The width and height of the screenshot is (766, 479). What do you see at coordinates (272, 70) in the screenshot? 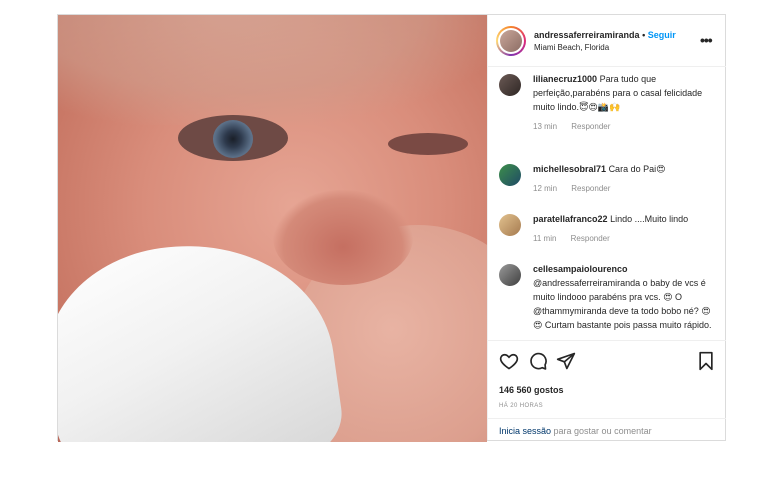
I see `photo-hair` at bounding box center [272, 70].